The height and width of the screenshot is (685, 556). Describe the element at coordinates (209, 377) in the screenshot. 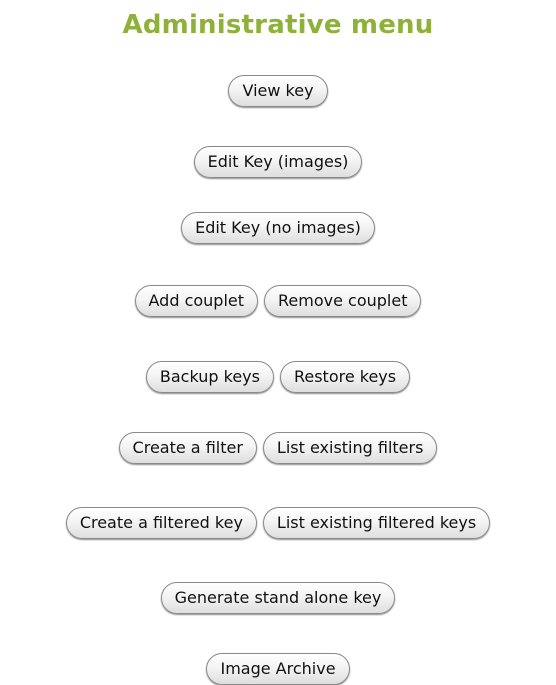

I see `backup-keys-button: Backup keys` at that location.